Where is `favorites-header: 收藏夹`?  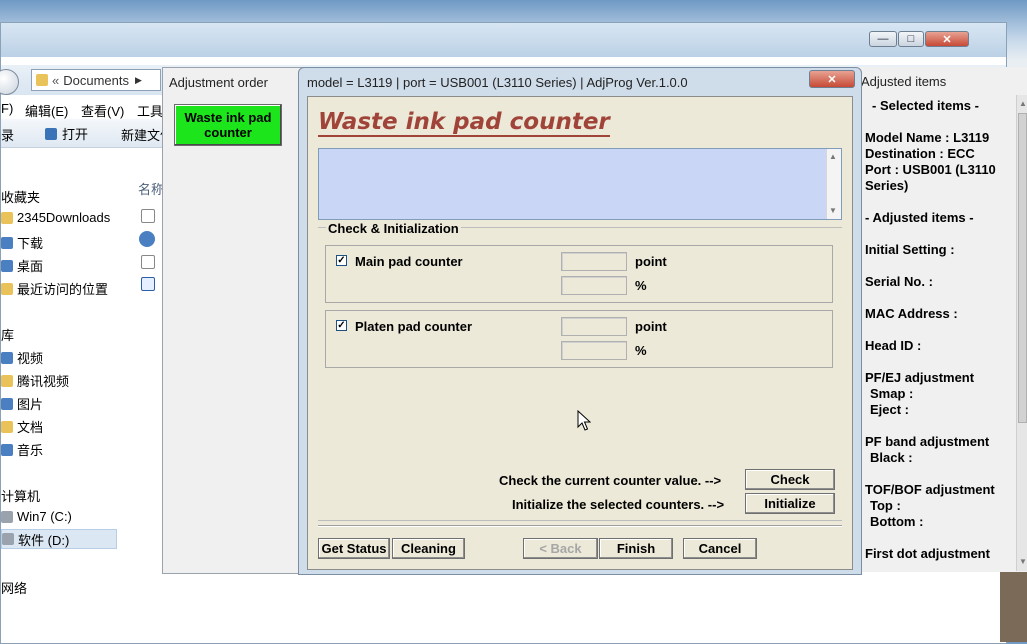 favorites-header: 收藏夹 is located at coordinates (20, 196).